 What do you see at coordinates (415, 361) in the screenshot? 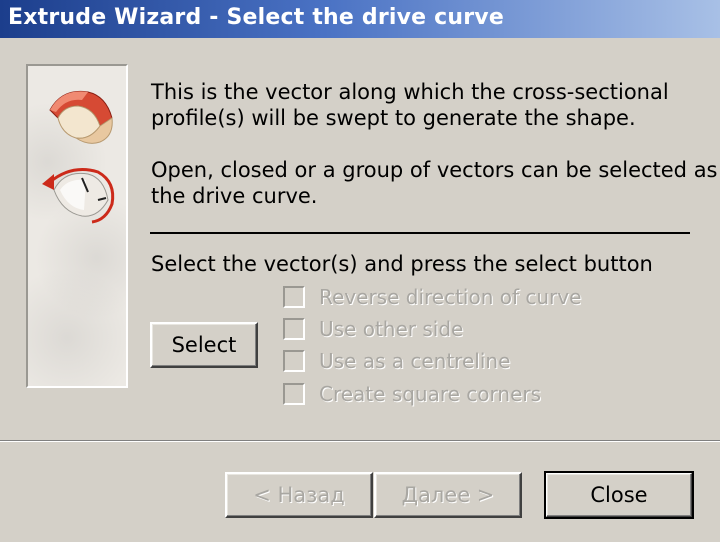
I see `use-as-centreline-label: Use as a centreline` at bounding box center [415, 361].